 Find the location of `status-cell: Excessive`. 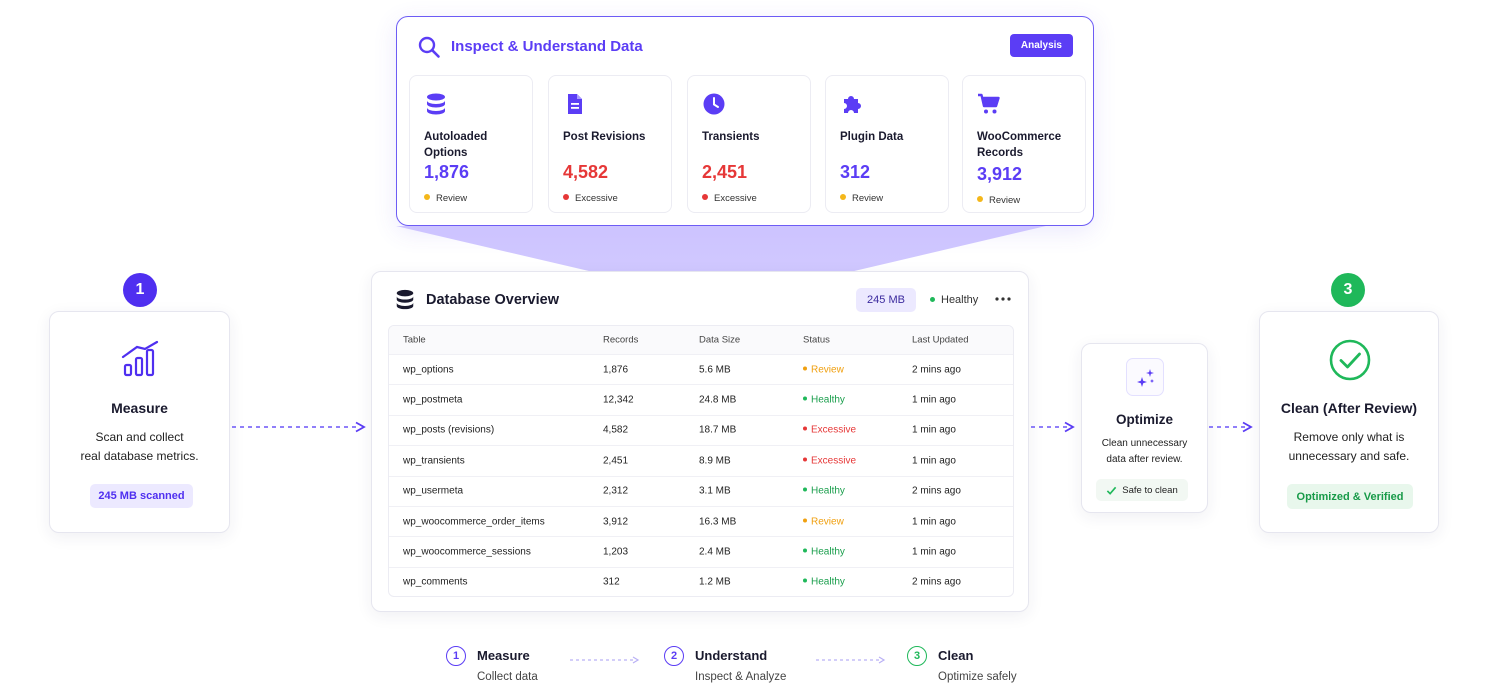

status-cell: Excessive is located at coordinates (829, 460).